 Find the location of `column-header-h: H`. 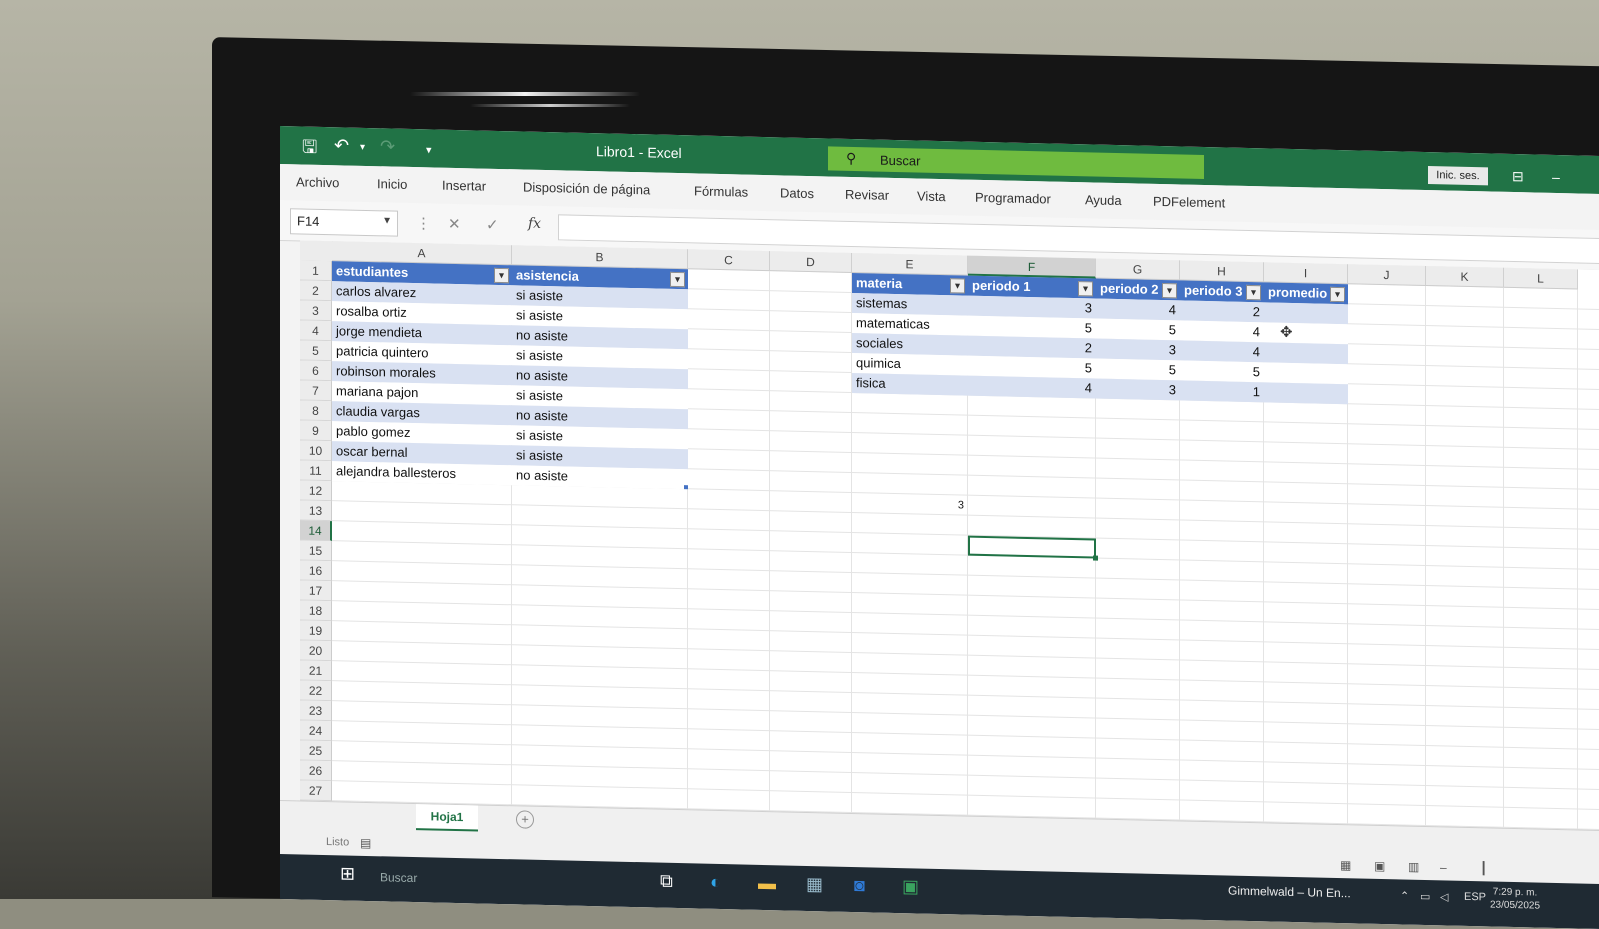

column-header-h: H is located at coordinates (1222, 271).